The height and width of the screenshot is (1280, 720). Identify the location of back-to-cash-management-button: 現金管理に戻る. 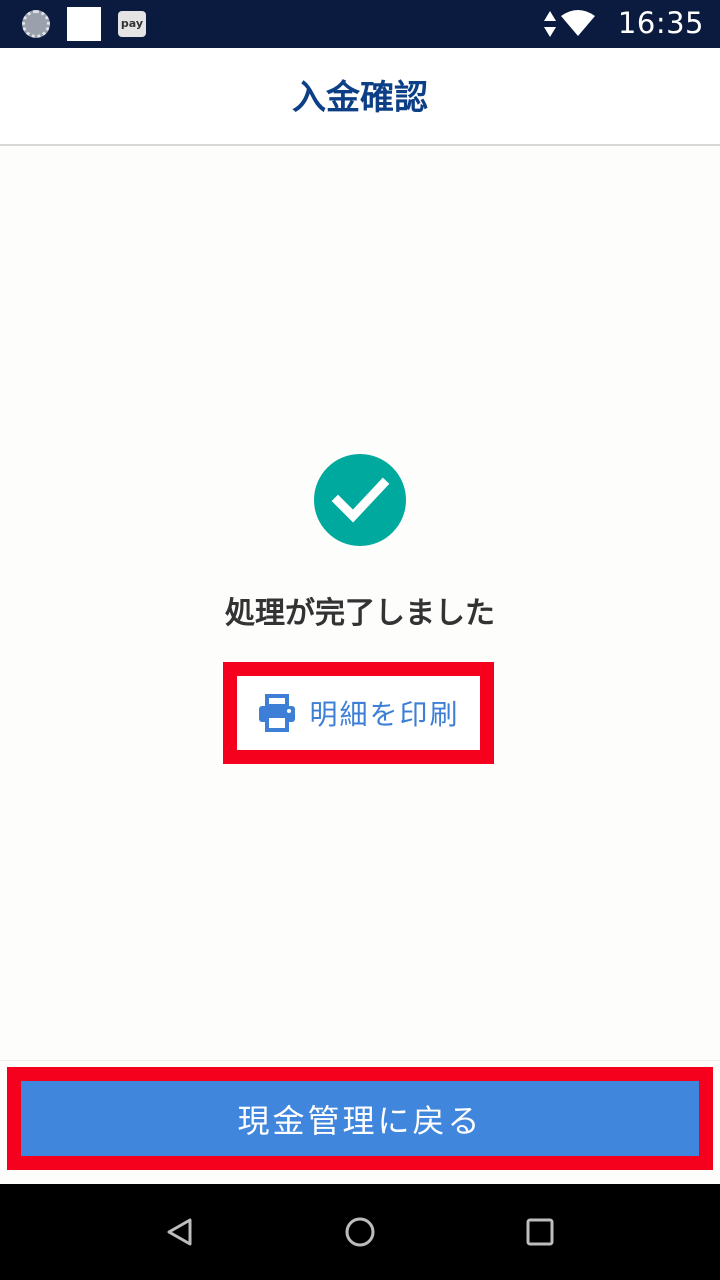
(360, 1118).